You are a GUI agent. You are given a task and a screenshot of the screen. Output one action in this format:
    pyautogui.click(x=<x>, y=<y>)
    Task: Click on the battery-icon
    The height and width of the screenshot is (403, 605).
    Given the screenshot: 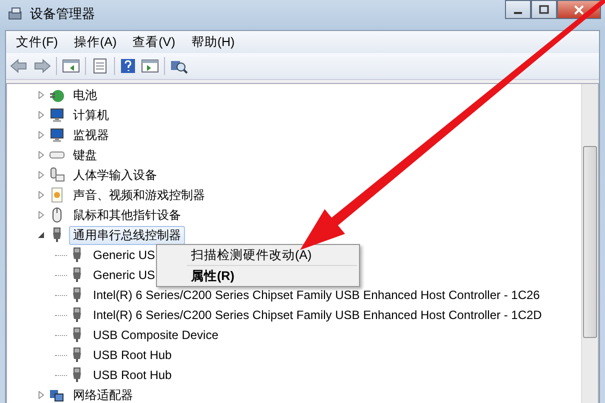 What is the action you would take?
    pyautogui.click(x=57, y=95)
    